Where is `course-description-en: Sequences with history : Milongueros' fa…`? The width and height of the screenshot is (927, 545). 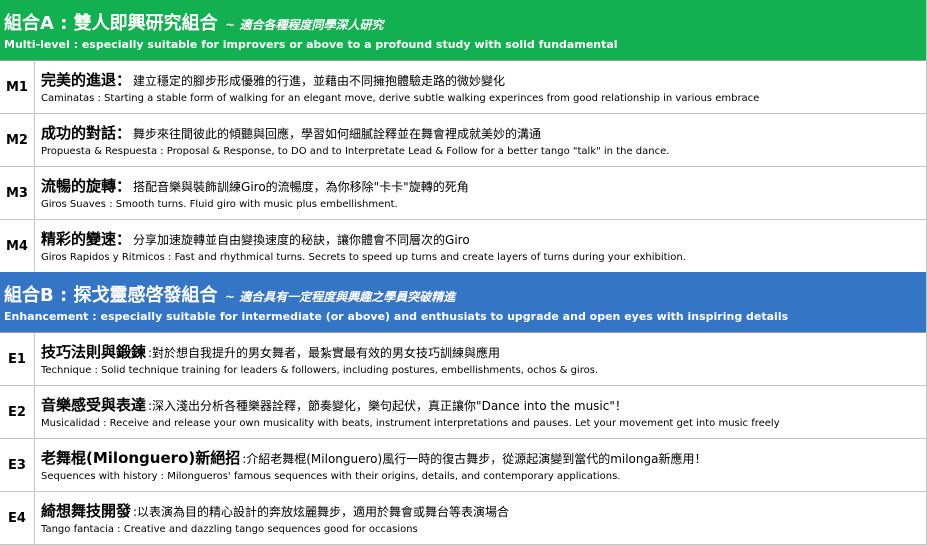 course-description-en: Sequences with history : Milongueros' fa… is located at coordinates (331, 476).